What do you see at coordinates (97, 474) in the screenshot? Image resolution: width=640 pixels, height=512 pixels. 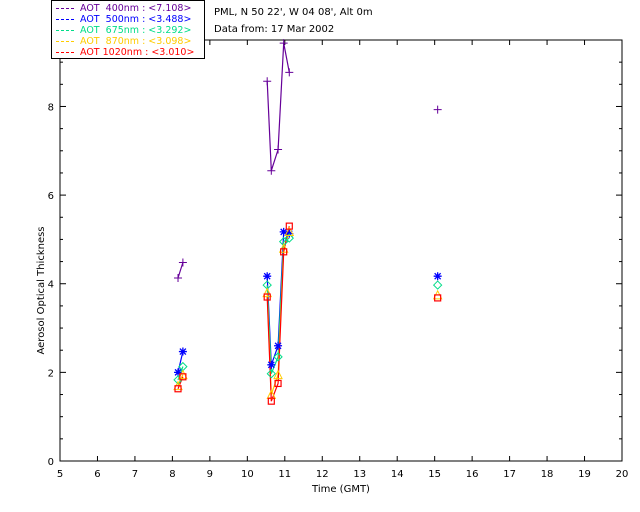 I see `x-tick-label: 6` at bounding box center [97, 474].